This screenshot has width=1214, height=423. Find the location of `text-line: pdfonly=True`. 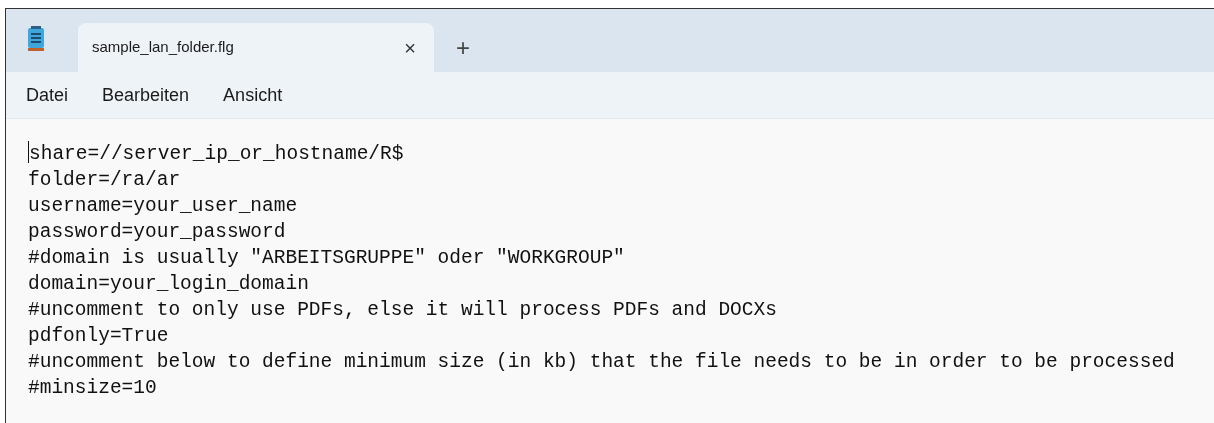

text-line: pdfonly=True is located at coordinates (98, 336).